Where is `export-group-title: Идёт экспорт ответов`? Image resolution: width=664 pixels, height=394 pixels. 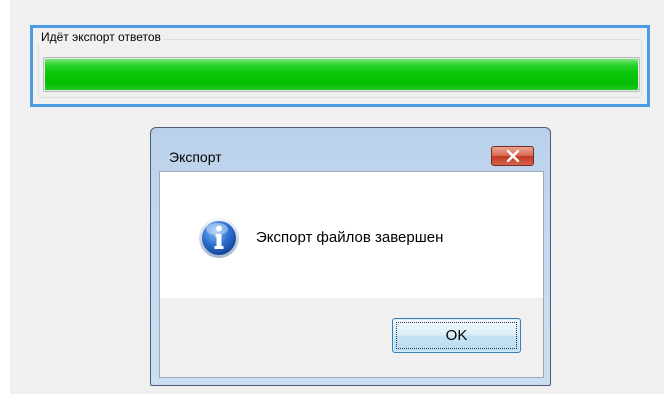
export-group-title: Идёт экспорт ответов is located at coordinates (101, 37).